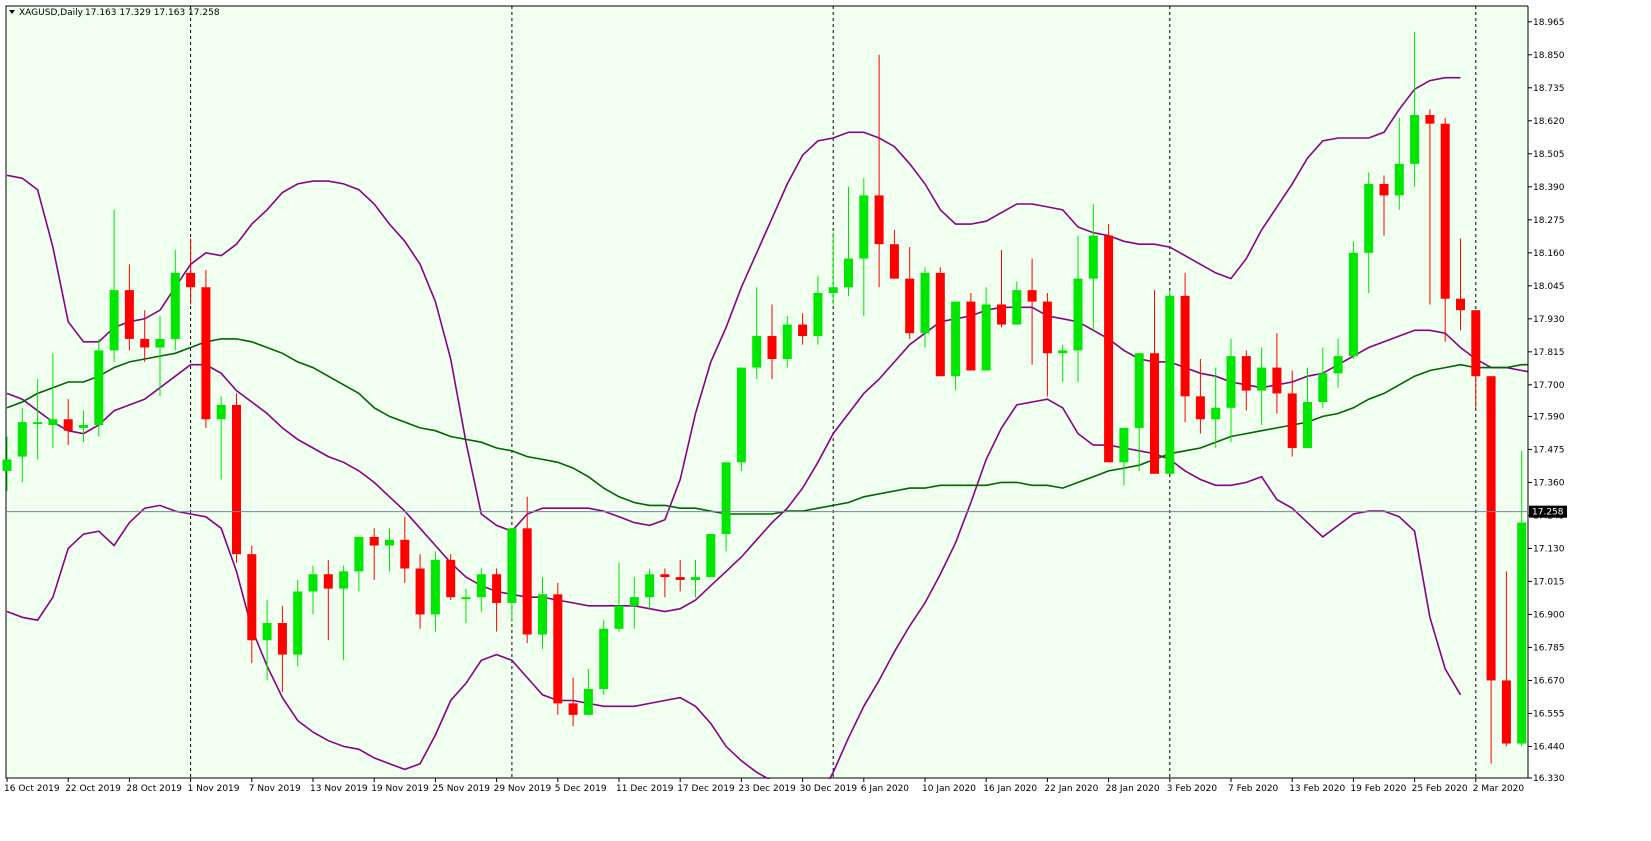 The height and width of the screenshot is (841, 1651). I want to click on ohlc-readout: 17.163 17.329 17.163 17.258, so click(152, 13).